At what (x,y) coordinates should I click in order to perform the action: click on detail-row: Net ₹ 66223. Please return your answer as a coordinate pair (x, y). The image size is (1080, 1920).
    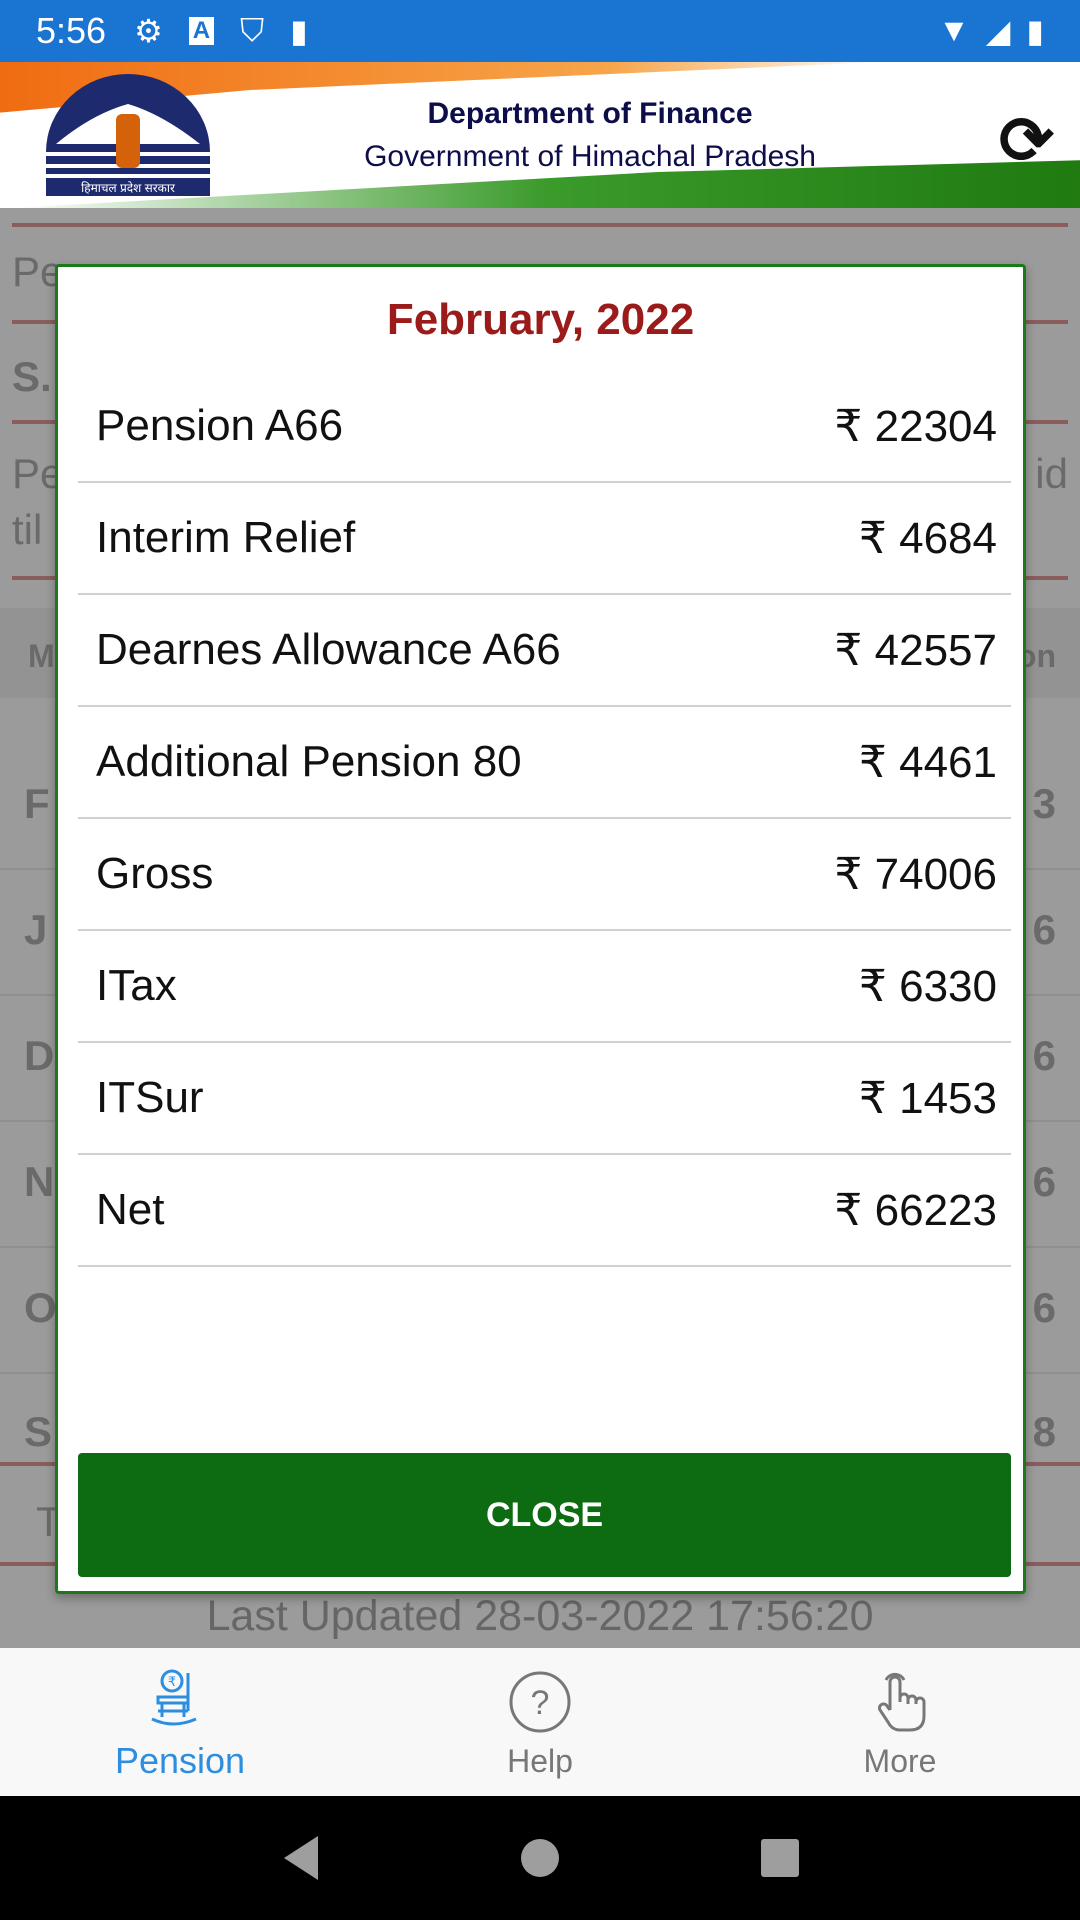
    Looking at the image, I should click on (544, 1211).